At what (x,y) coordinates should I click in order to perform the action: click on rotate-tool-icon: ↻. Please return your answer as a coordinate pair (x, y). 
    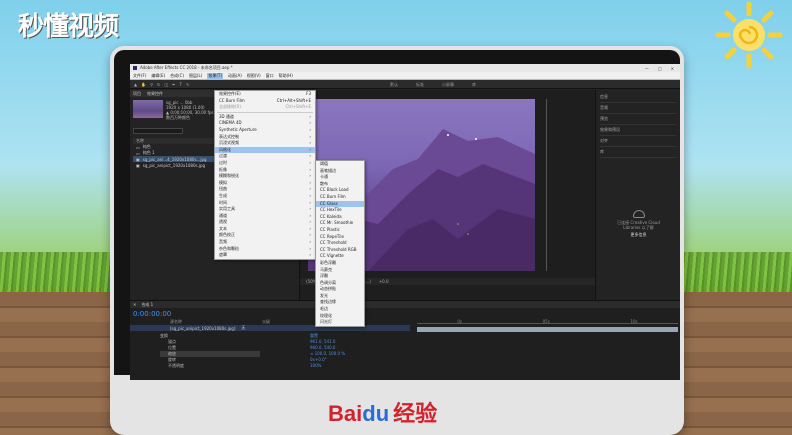
    Looking at the image, I should click on (158, 84).